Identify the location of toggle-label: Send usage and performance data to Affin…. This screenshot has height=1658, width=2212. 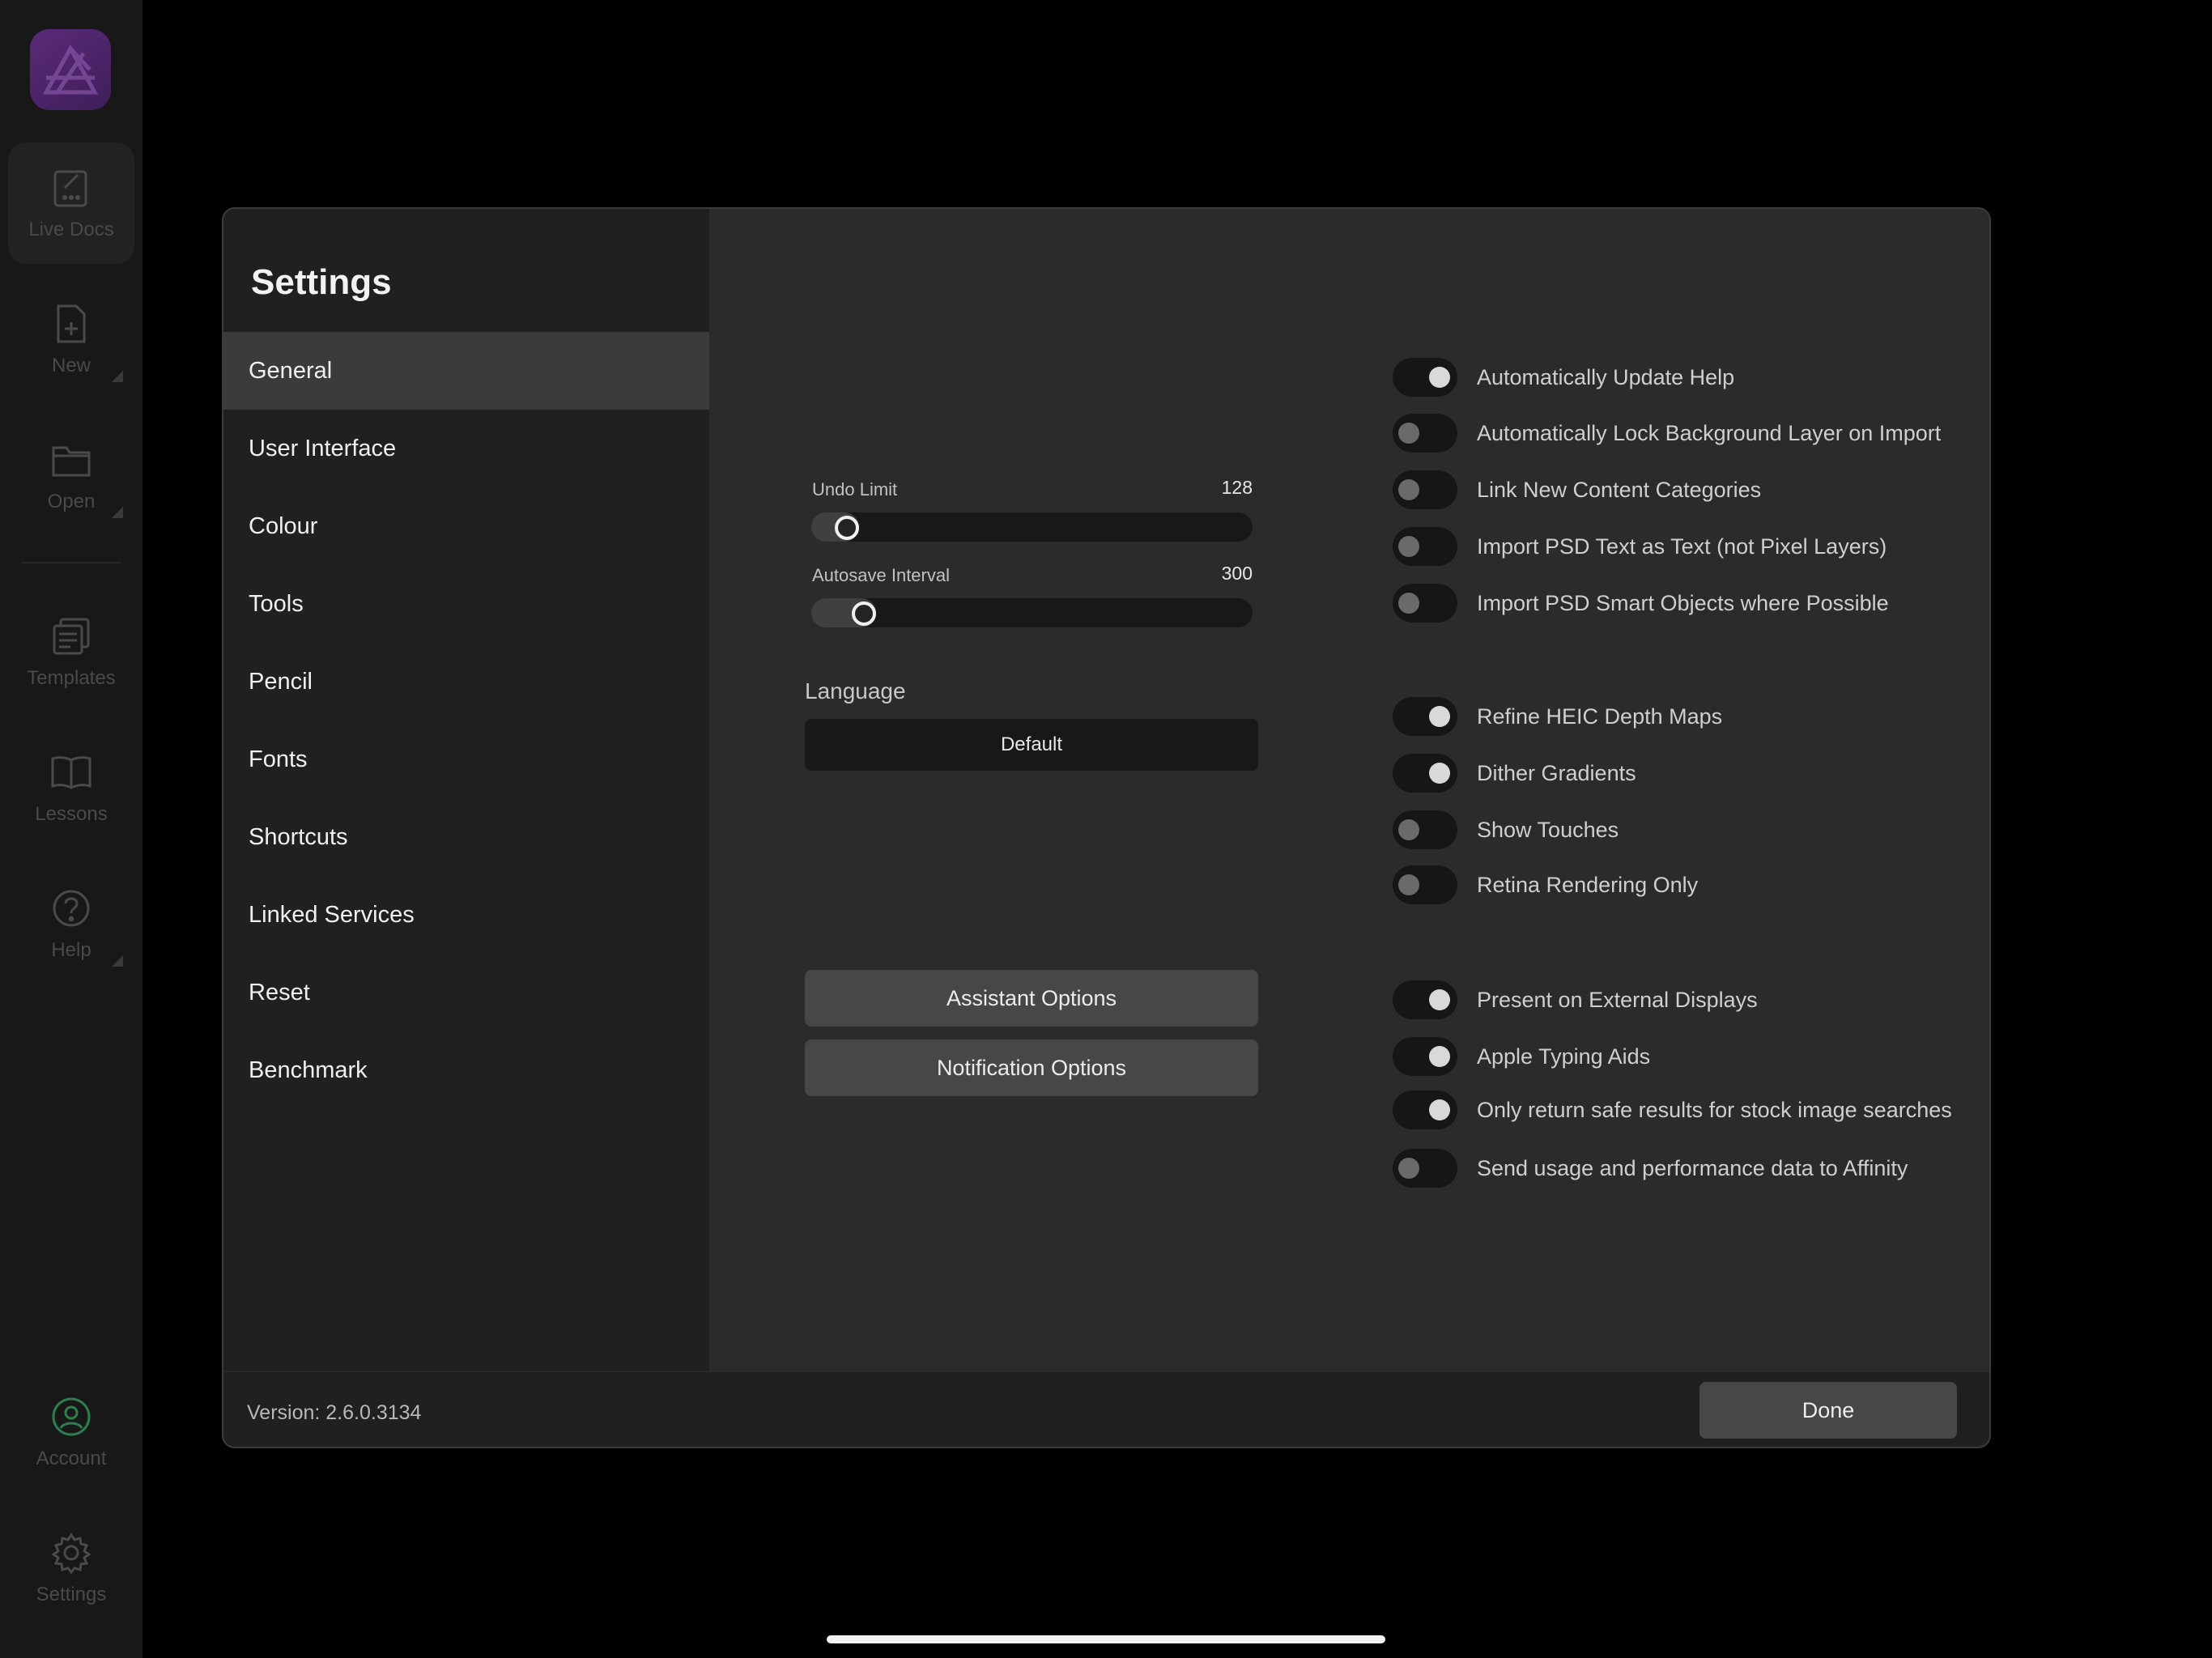
(1693, 1167).